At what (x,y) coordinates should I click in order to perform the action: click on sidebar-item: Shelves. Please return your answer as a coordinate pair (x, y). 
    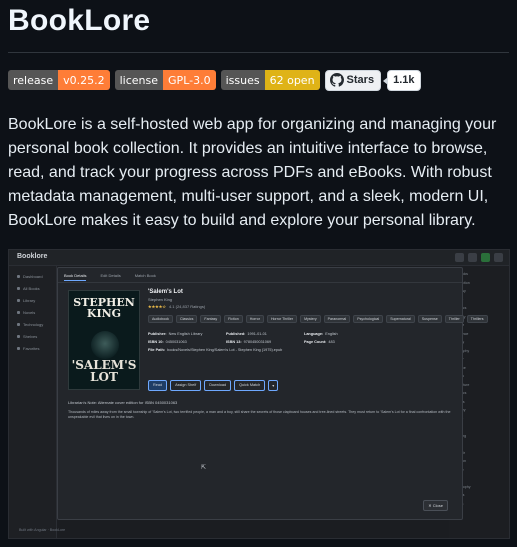
    Looking at the image, I should click on (27, 336).